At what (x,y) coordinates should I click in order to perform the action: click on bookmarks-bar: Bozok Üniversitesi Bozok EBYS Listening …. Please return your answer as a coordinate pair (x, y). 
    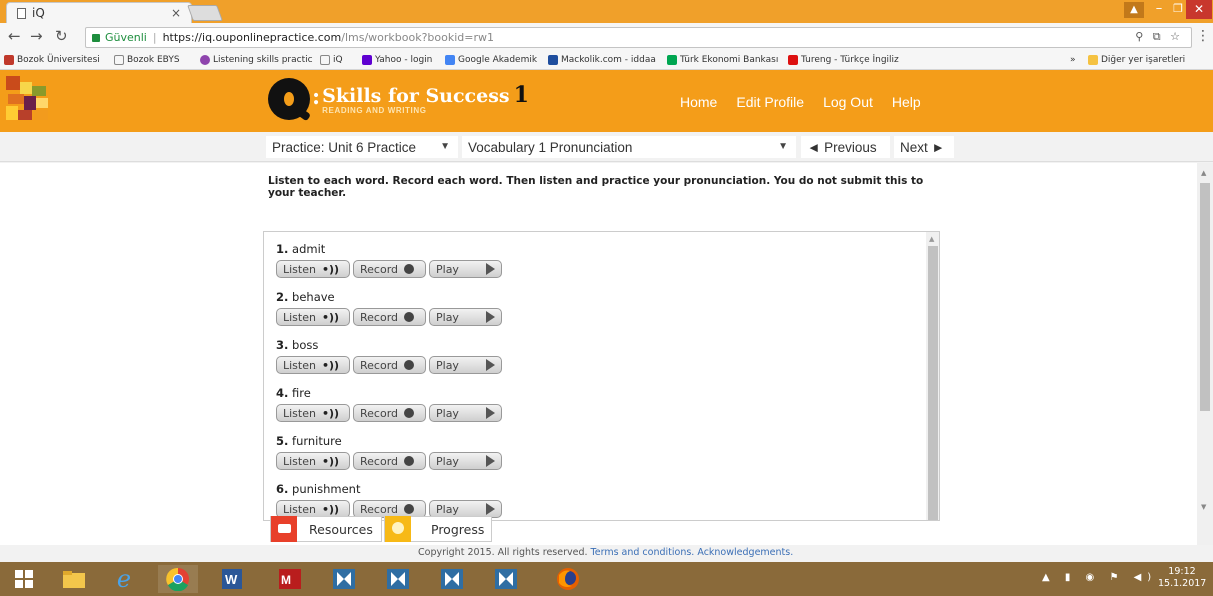
    Looking at the image, I should click on (606, 60).